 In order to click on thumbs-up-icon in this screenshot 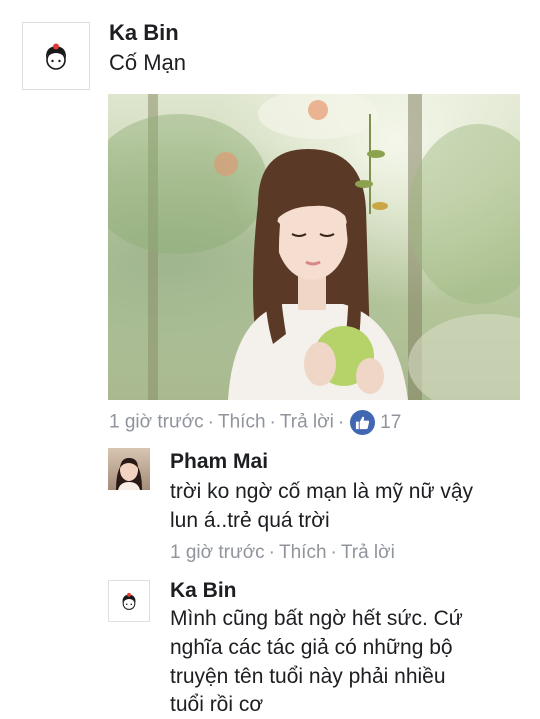, I will do `click(363, 423)`.